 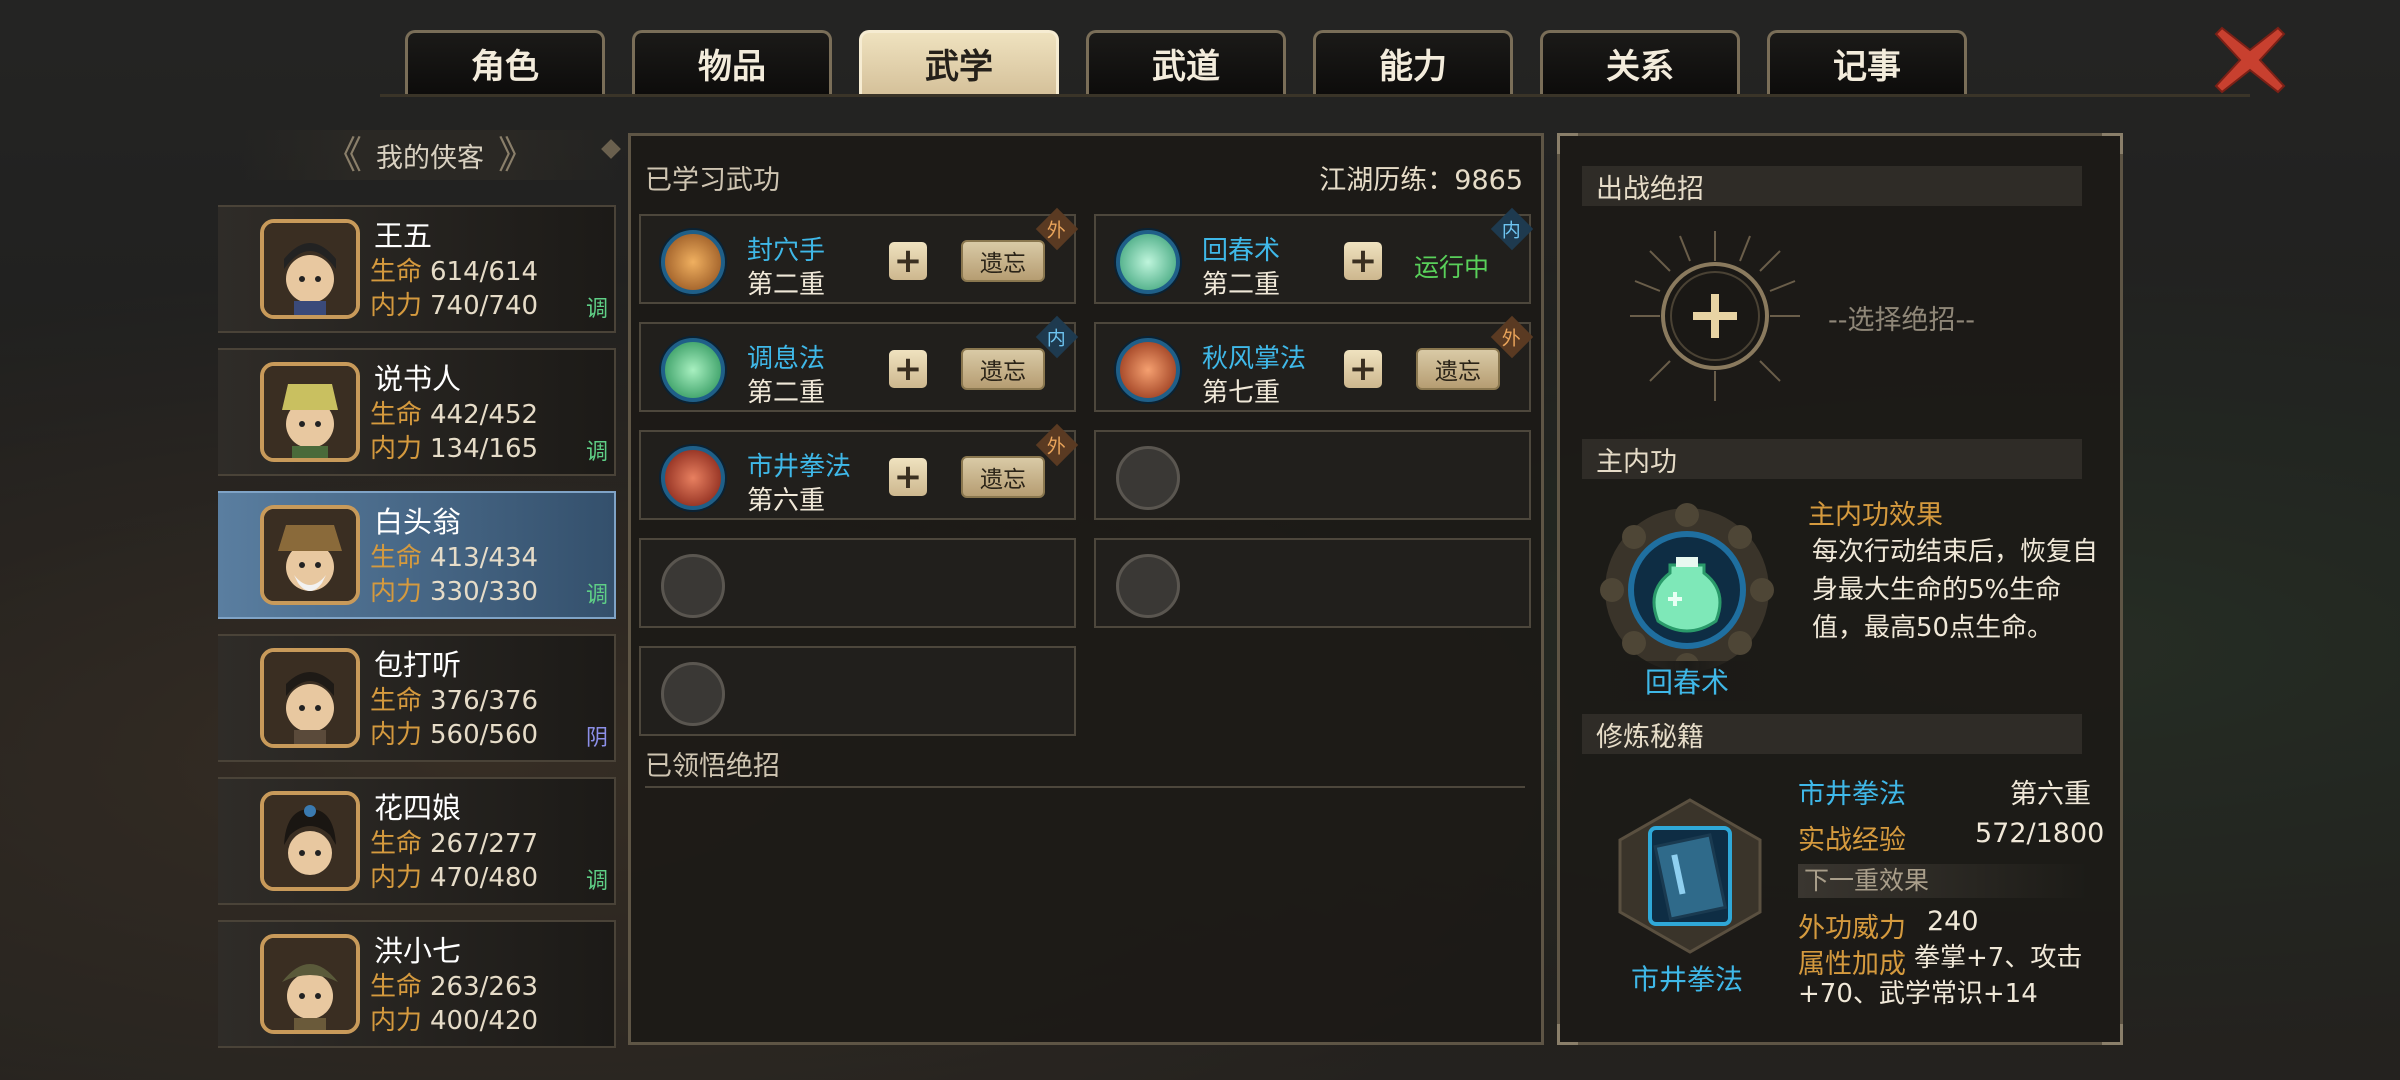 I want to click on hero-mp: 内力 470/480, so click(x=454, y=878).